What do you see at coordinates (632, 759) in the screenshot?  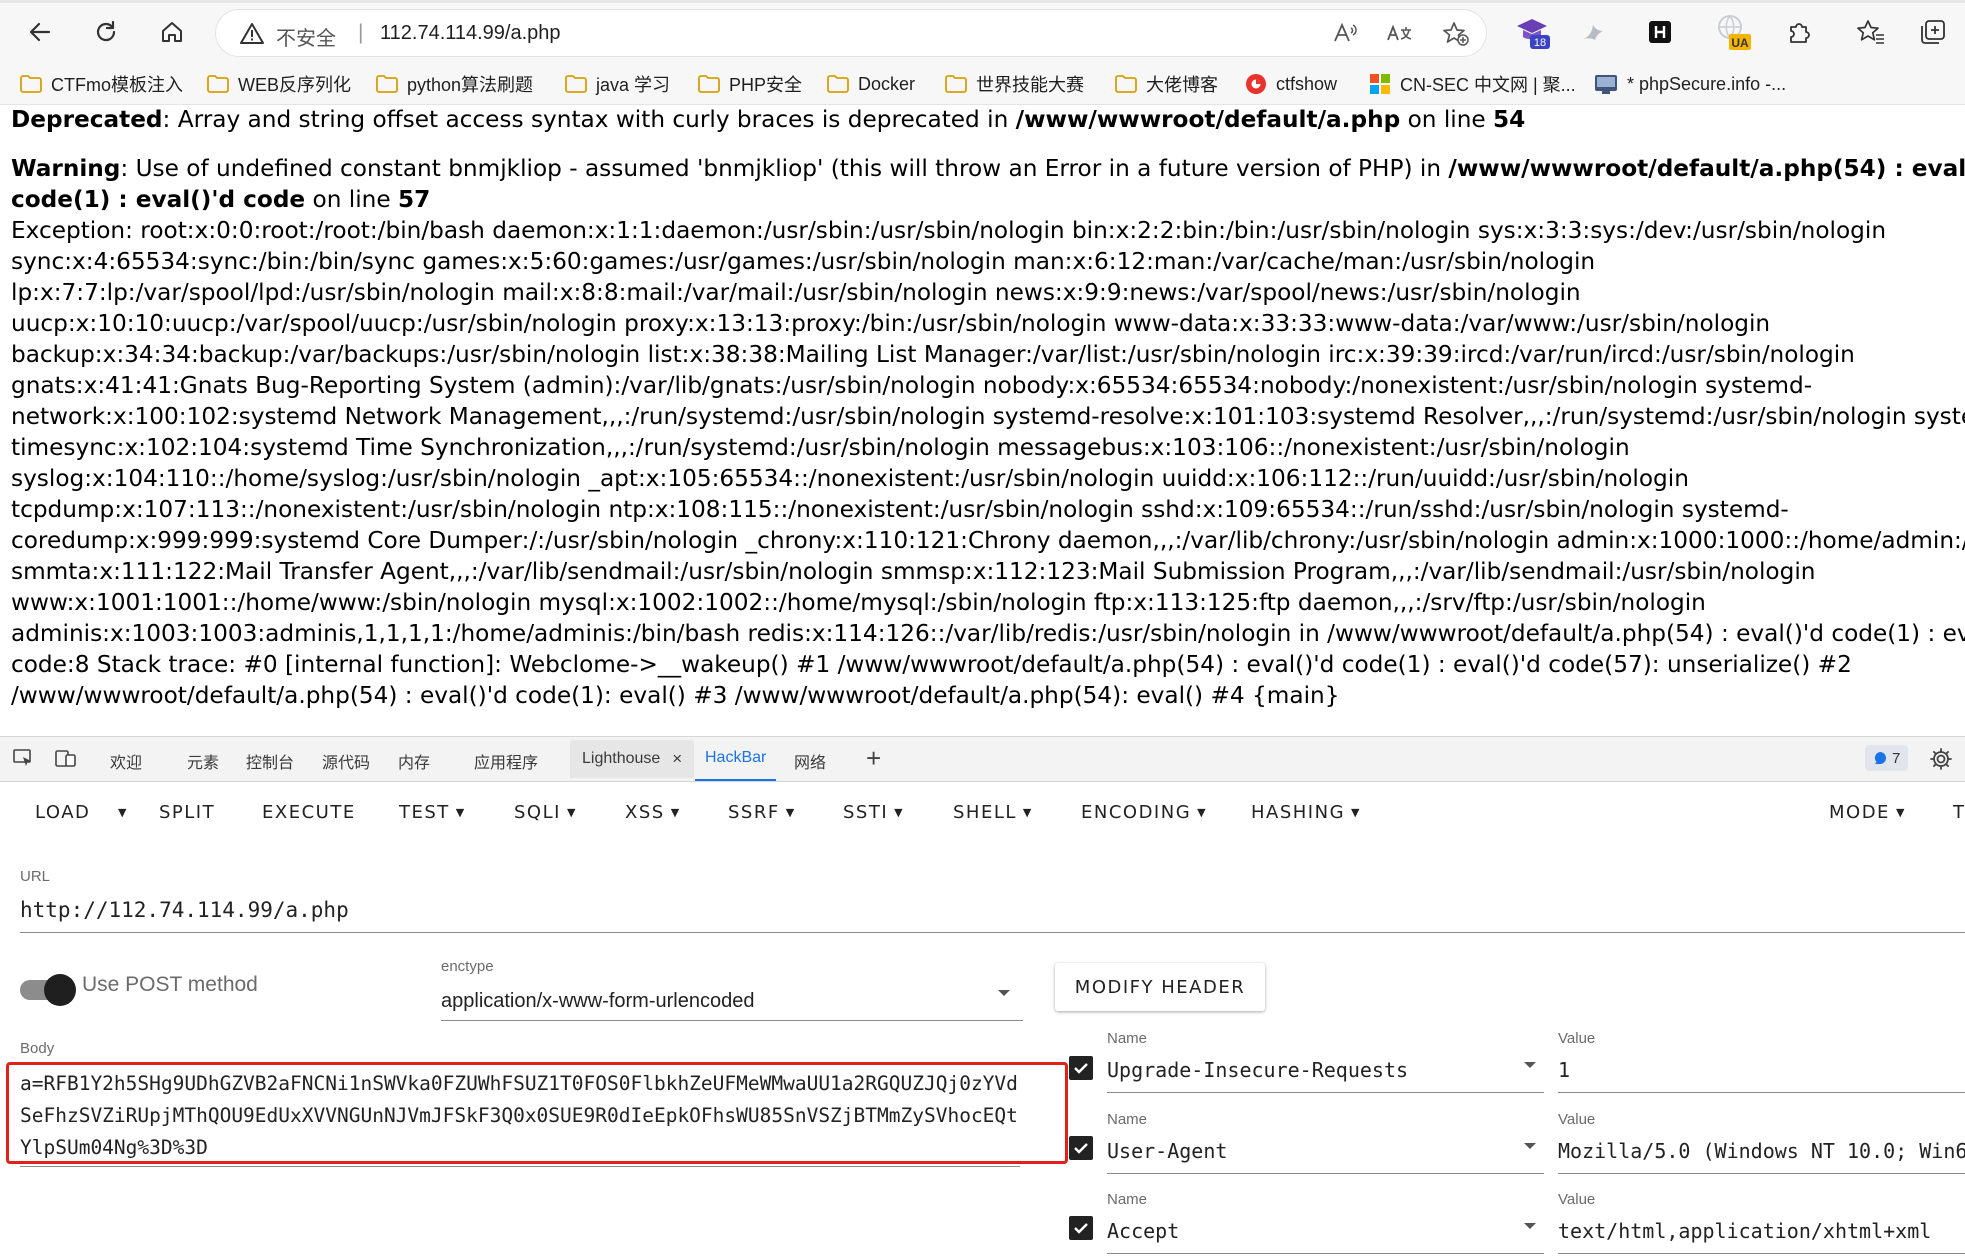 I see `tab-lighthouse: Lighthouse ×` at bounding box center [632, 759].